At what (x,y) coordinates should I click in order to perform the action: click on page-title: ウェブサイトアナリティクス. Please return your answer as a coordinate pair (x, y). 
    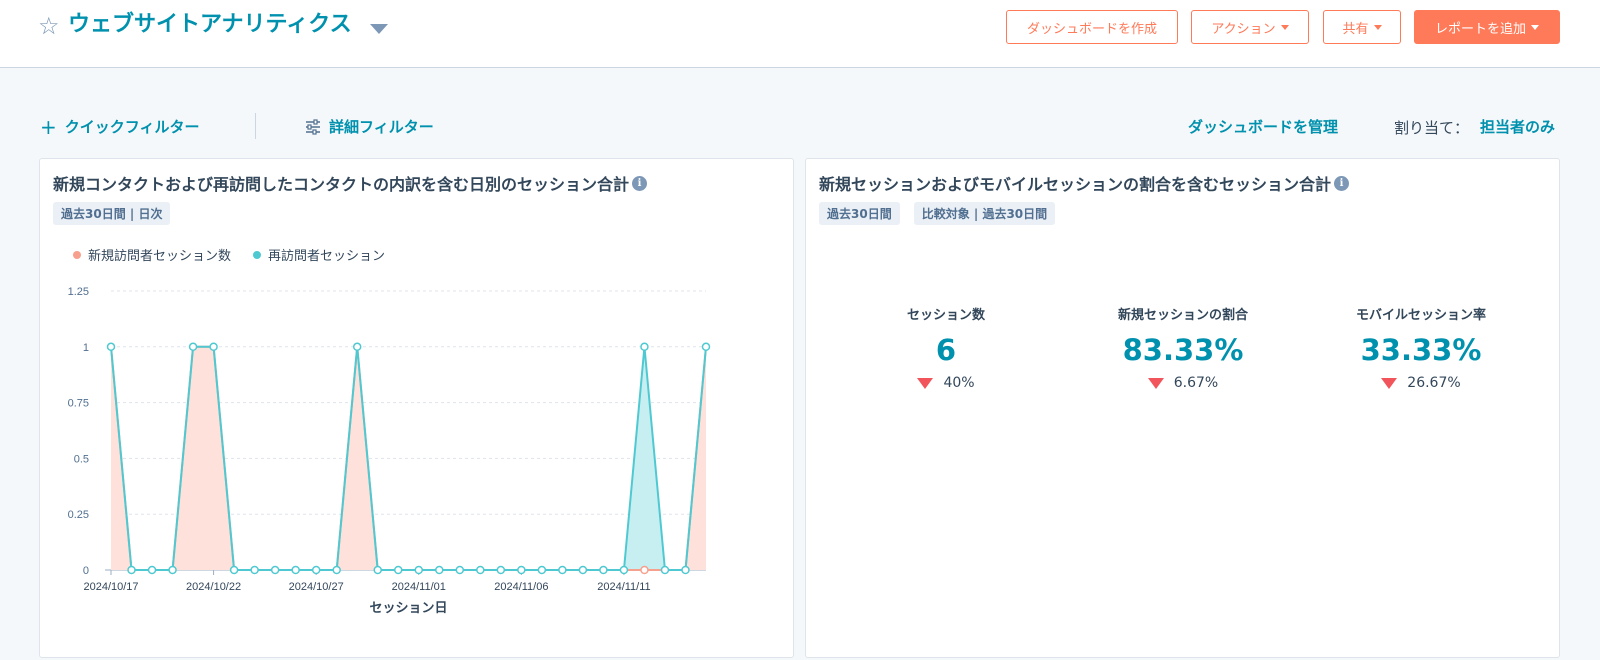
    Looking at the image, I should click on (210, 25).